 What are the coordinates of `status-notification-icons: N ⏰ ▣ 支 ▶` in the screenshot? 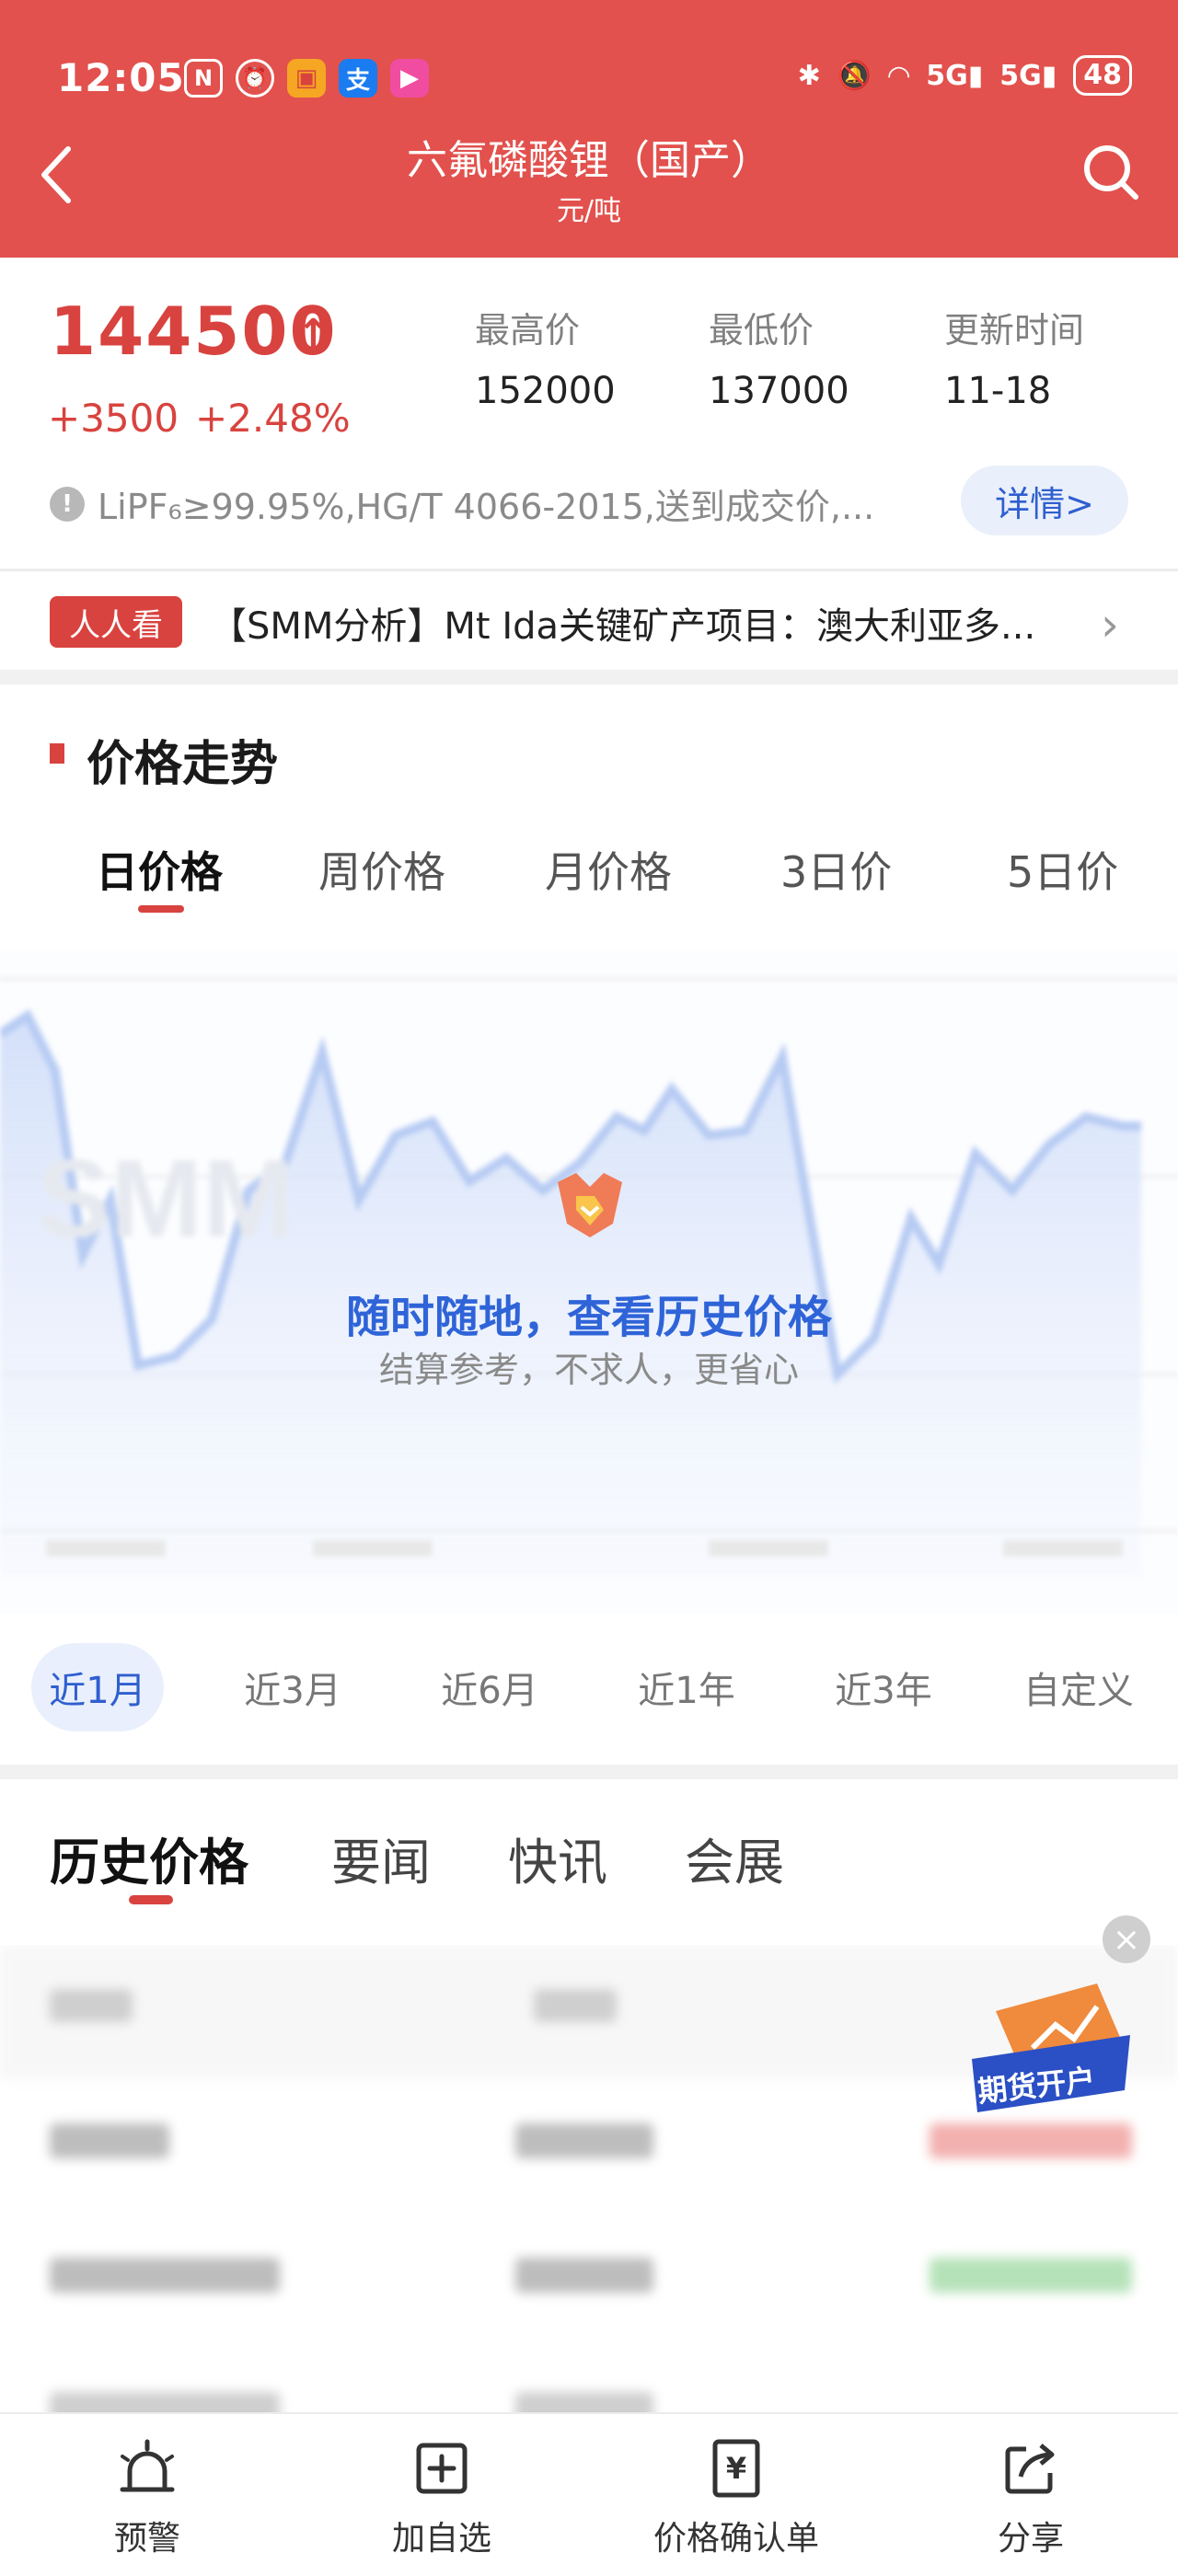 It's located at (306, 78).